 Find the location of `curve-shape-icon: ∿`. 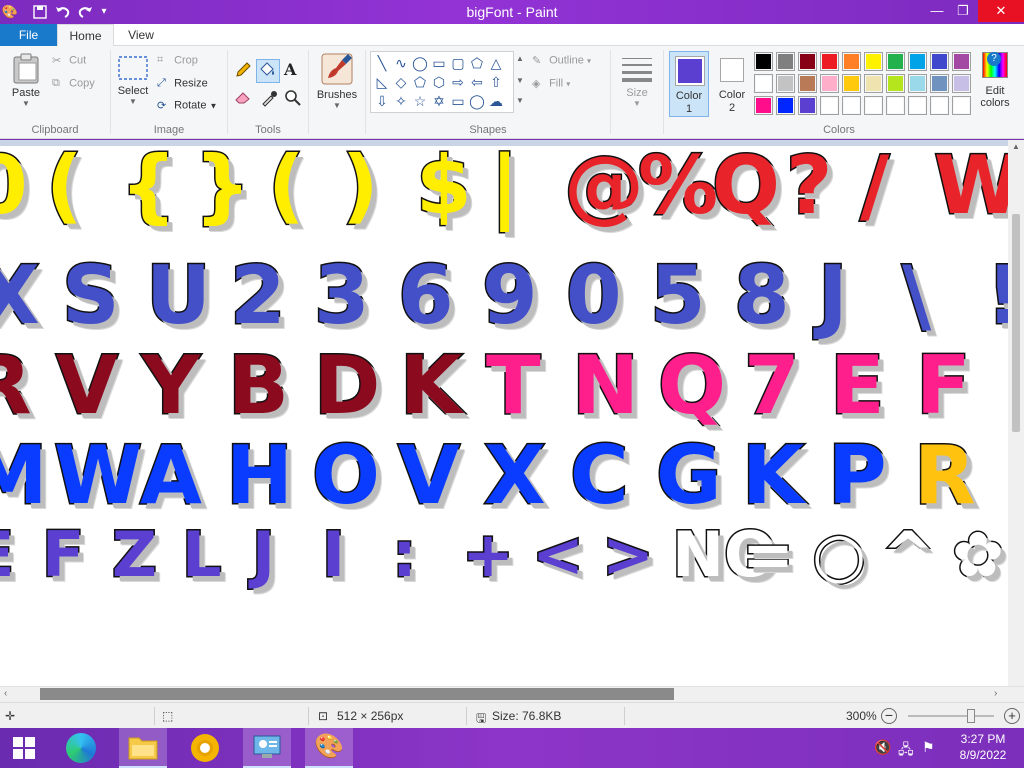

curve-shape-icon: ∿ is located at coordinates (401, 63).